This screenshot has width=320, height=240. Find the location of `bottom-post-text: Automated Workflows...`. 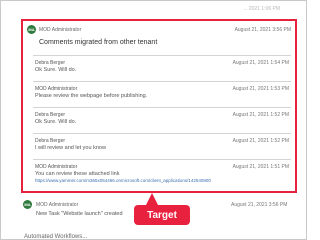

bottom-post-text: Automated Workflows... is located at coordinates (56, 237).